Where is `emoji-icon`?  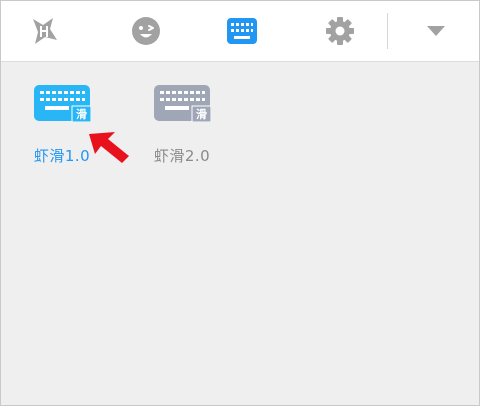
emoji-icon is located at coordinates (146, 31).